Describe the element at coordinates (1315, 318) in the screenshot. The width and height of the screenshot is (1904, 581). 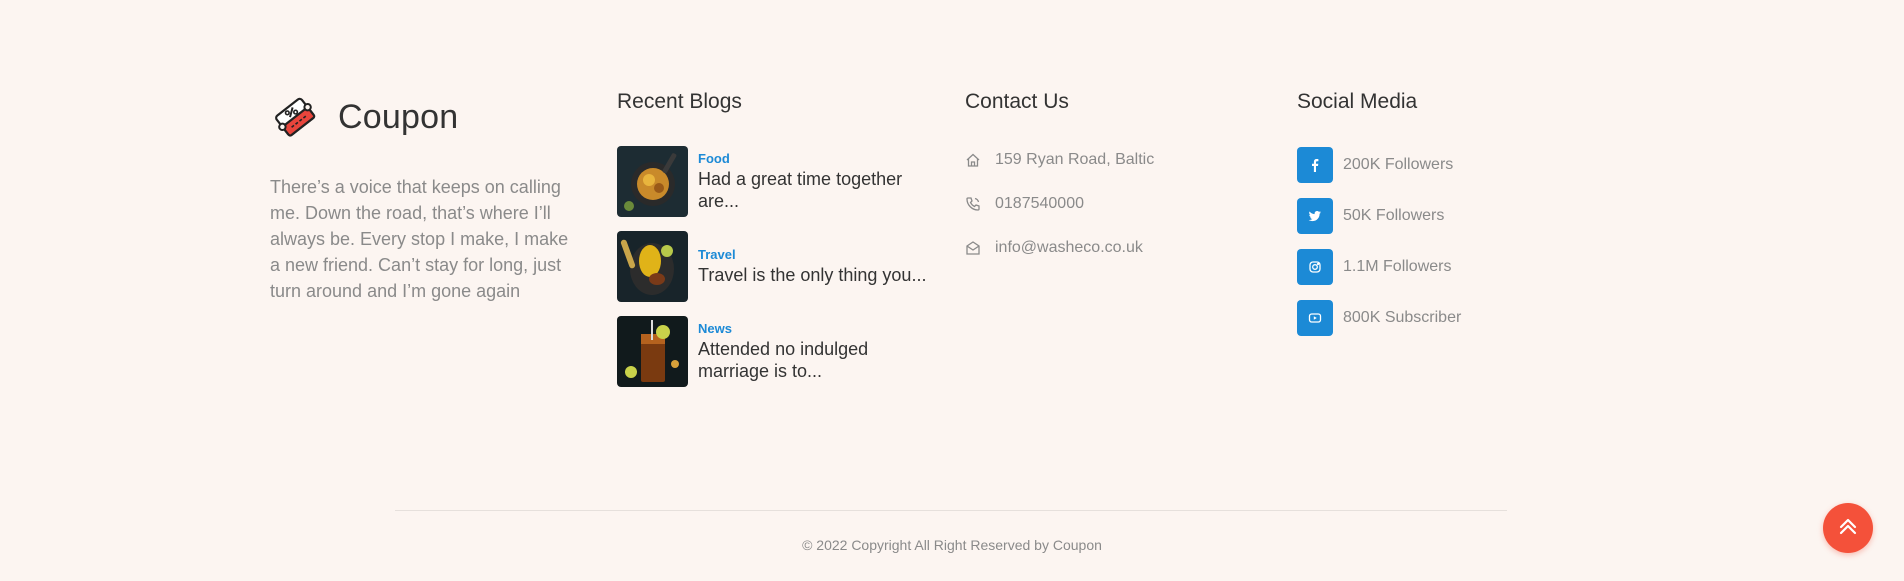
I see `youtube-icon` at that location.